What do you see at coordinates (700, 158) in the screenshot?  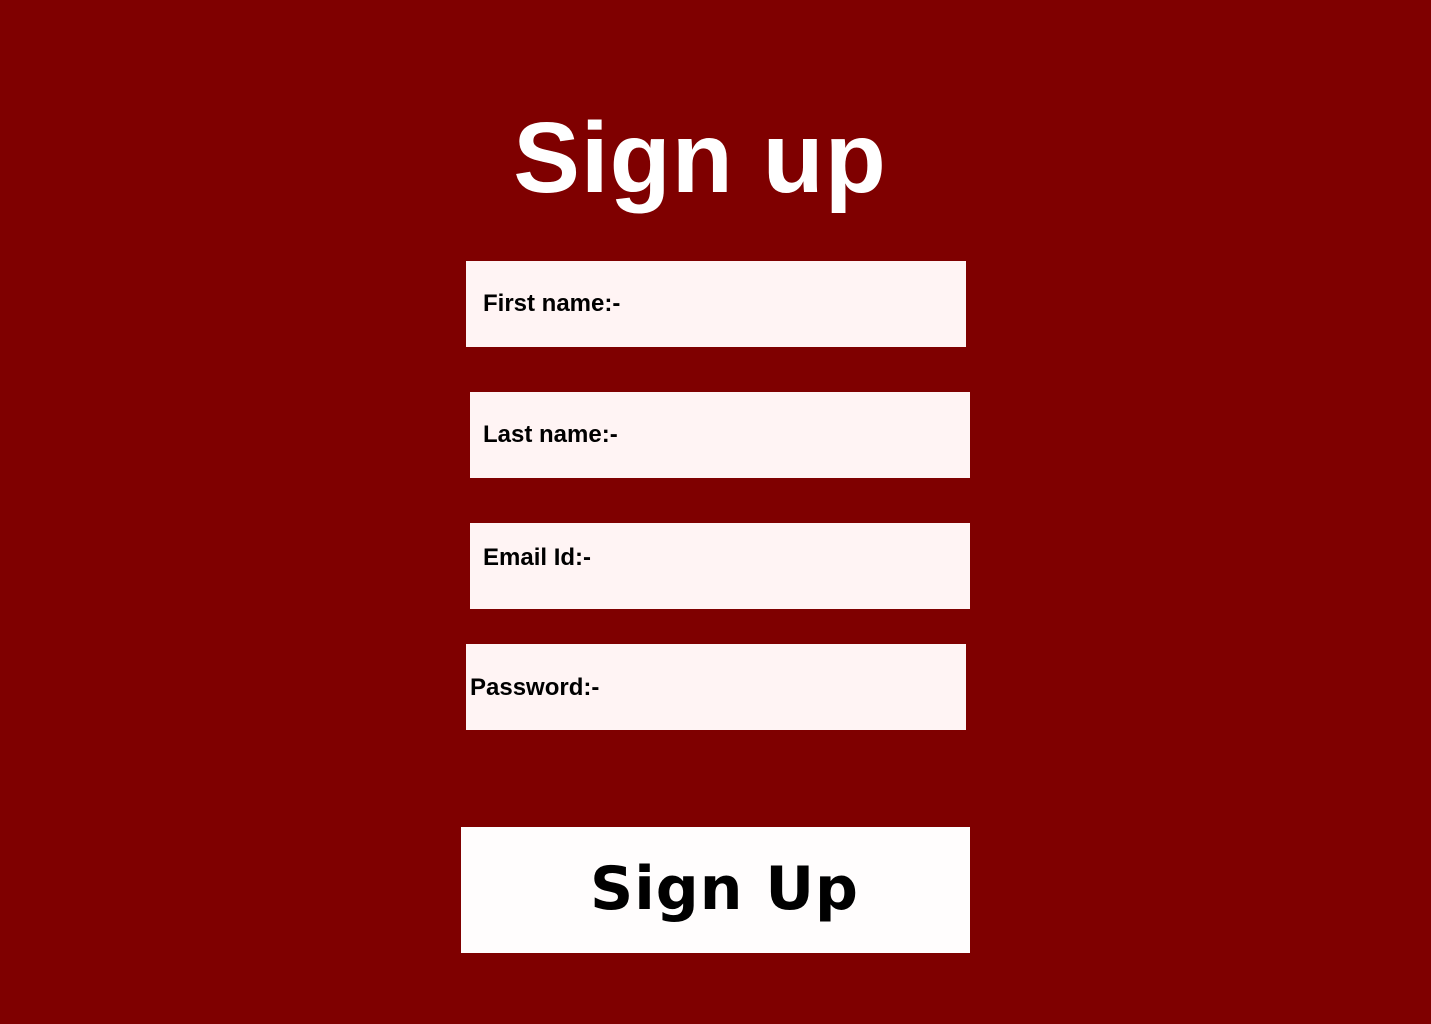 I see `page-title: Sign up` at bounding box center [700, 158].